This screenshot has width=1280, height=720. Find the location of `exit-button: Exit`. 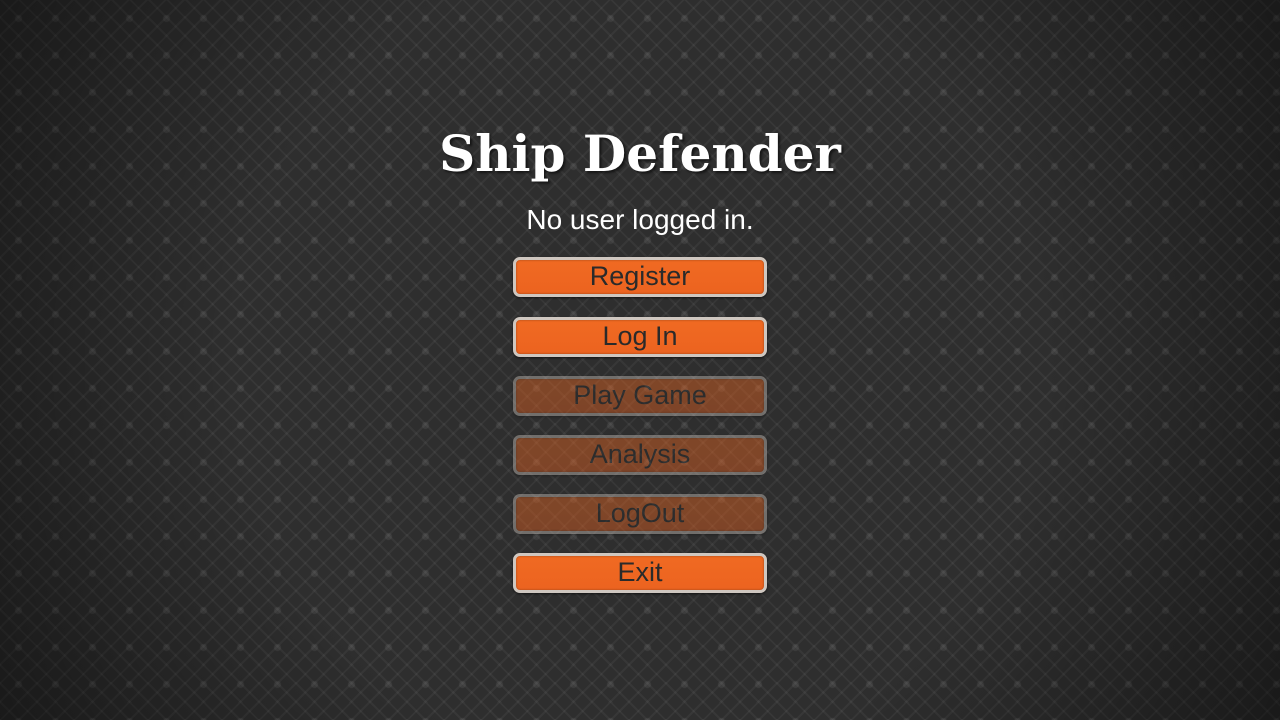

exit-button: Exit is located at coordinates (640, 573).